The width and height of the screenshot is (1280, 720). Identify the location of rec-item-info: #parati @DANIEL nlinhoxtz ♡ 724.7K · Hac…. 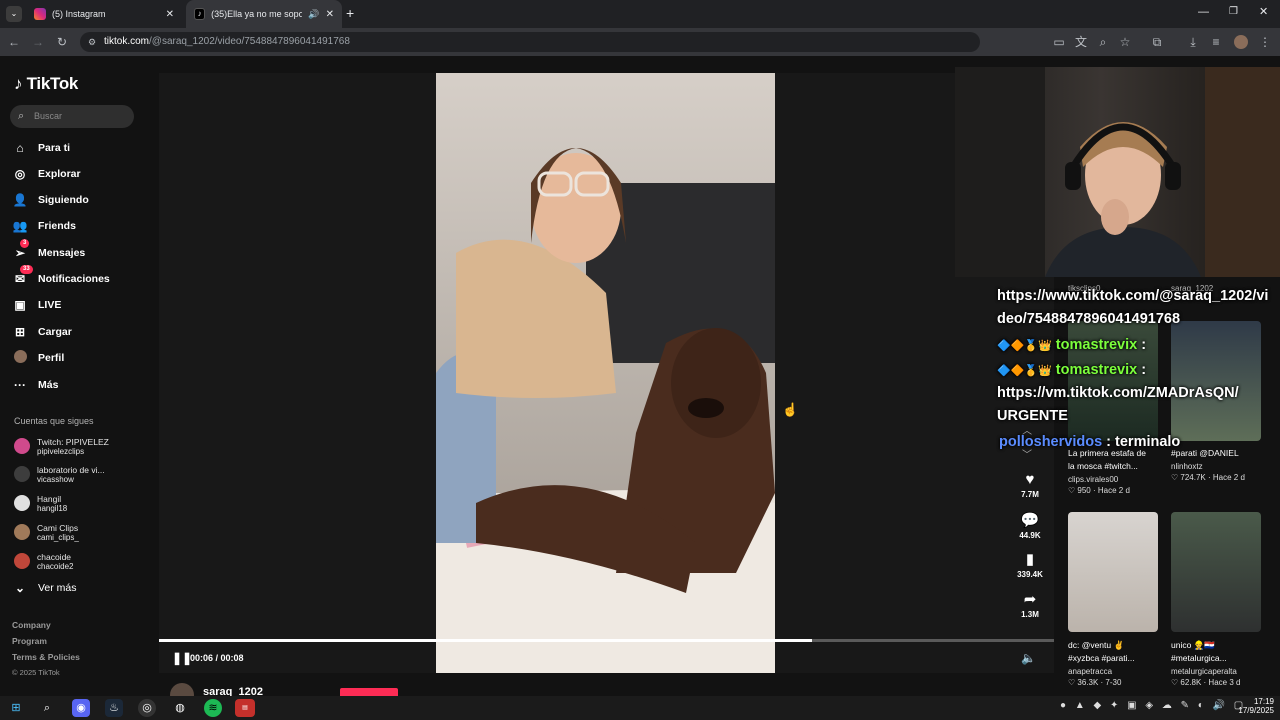
(1218, 464).